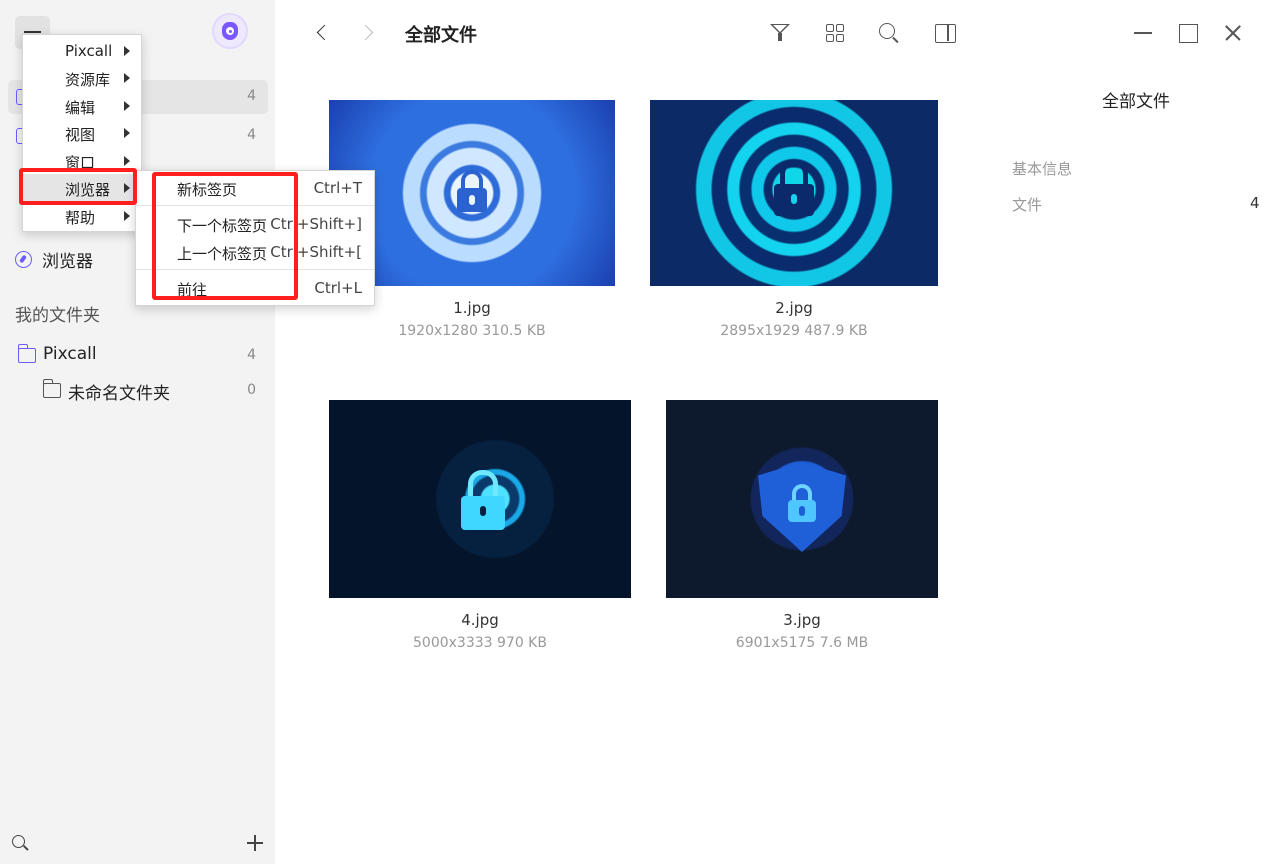  What do you see at coordinates (251, 355) in the screenshot?
I see `folder-count: 4` at bounding box center [251, 355].